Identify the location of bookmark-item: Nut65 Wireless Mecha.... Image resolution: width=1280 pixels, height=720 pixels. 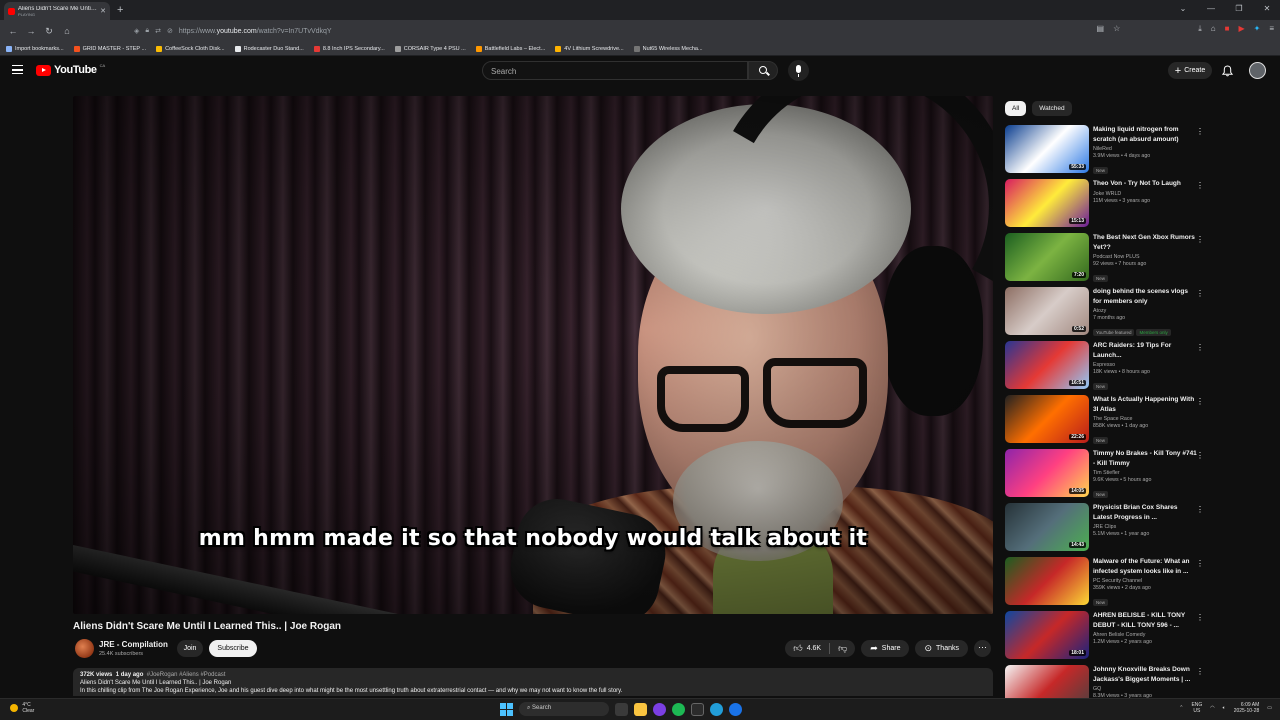
(668, 48).